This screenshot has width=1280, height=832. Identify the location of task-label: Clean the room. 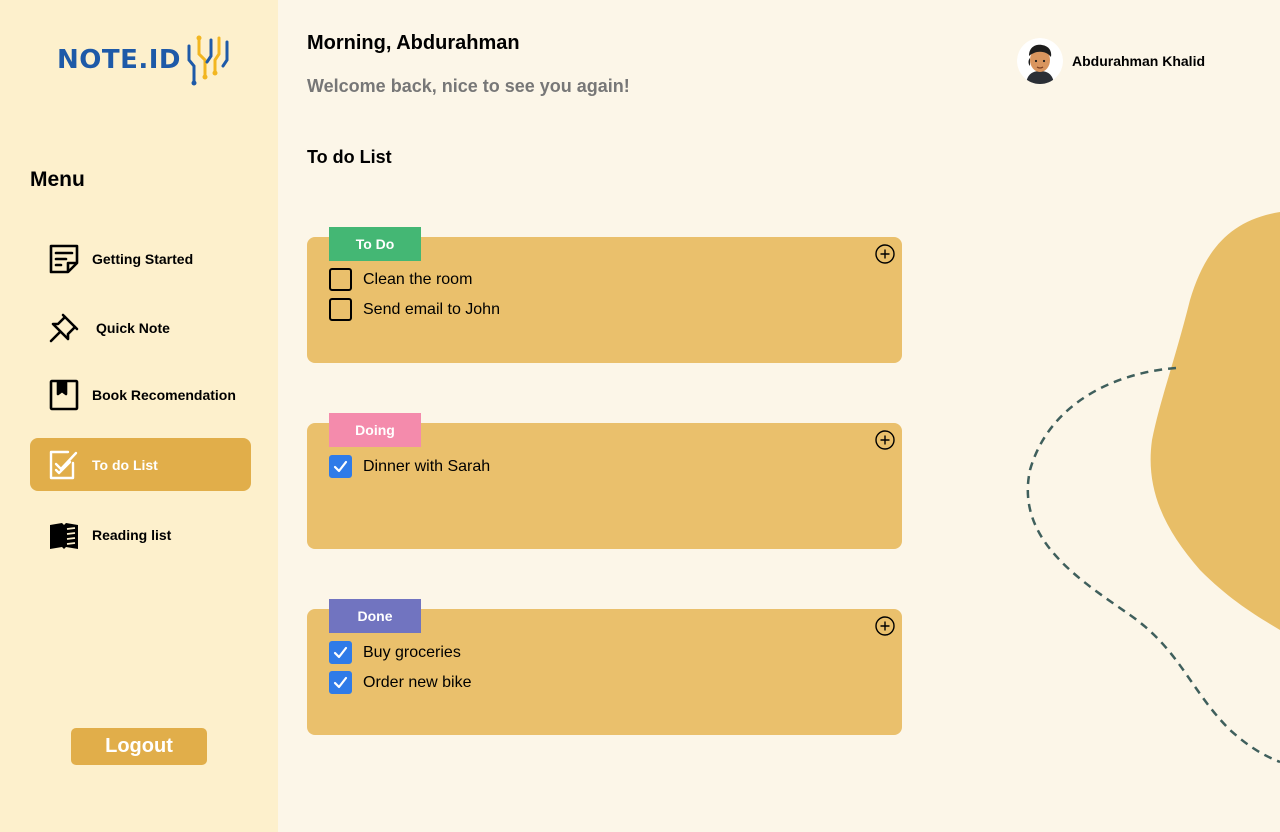
(418, 279).